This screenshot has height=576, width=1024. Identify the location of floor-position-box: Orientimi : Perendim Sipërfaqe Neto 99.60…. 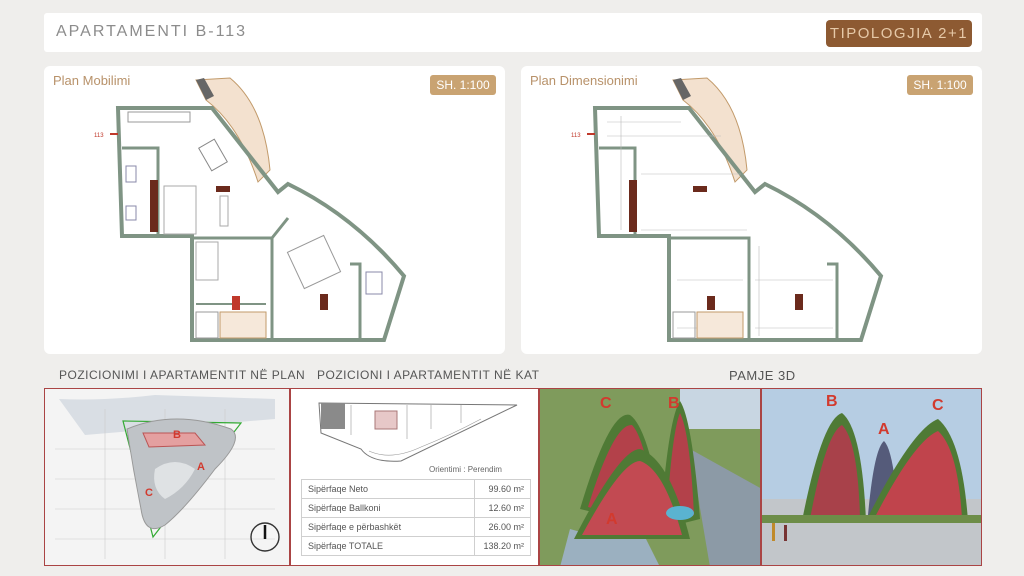
(414, 477).